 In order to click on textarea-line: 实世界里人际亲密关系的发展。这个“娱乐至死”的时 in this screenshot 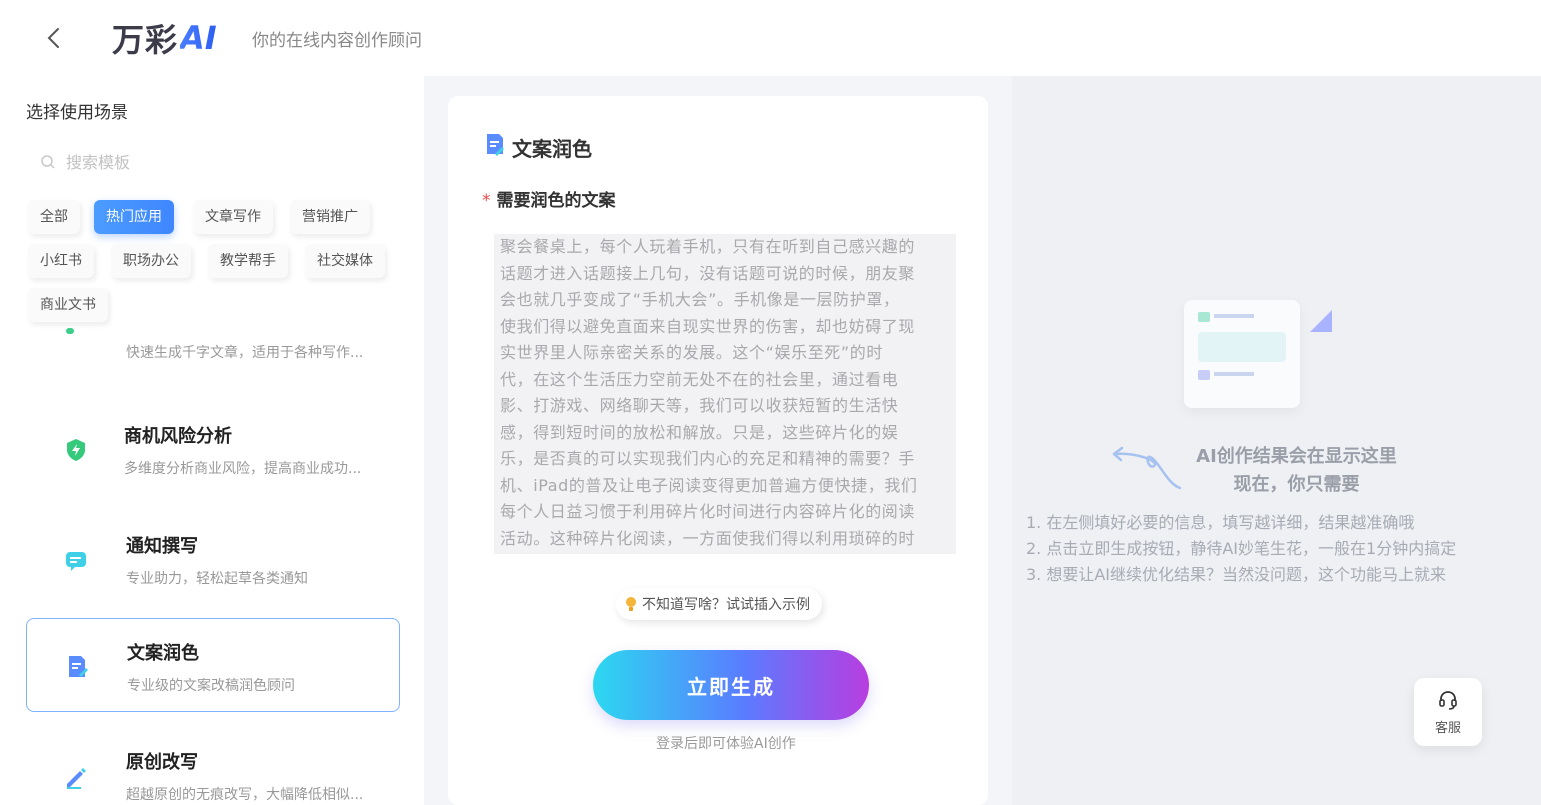, I will do `click(691, 352)`.